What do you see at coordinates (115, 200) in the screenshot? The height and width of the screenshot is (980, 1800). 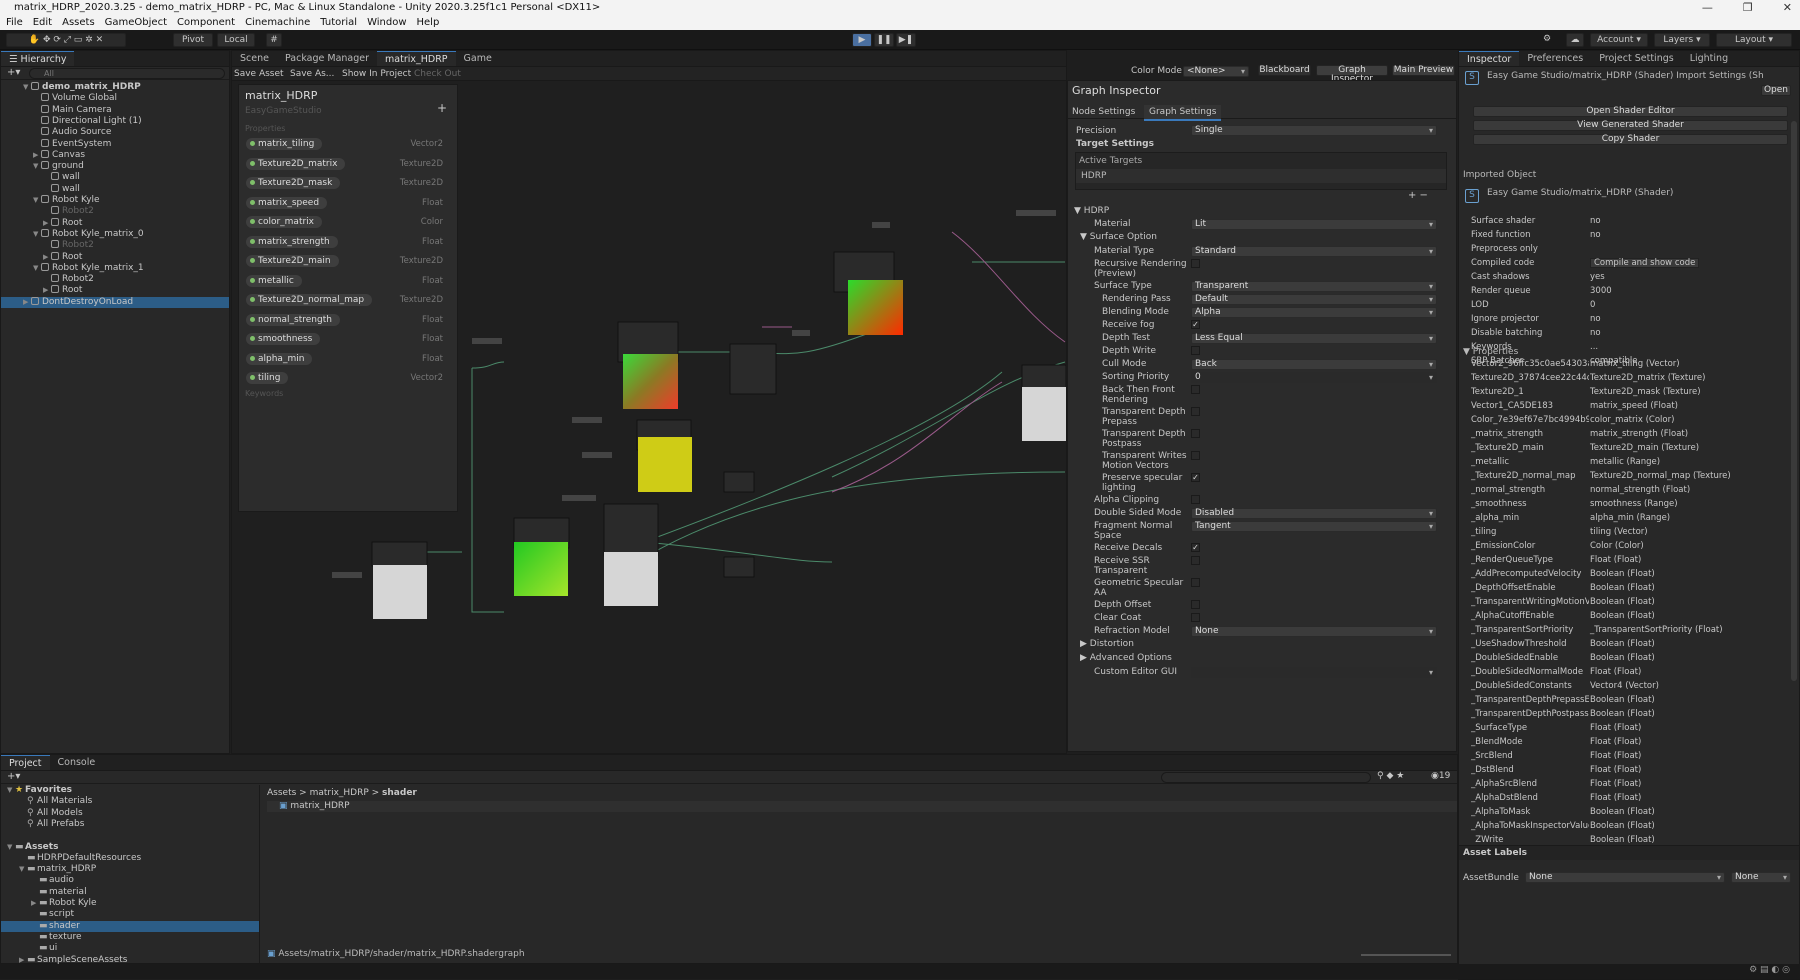 I see `hierarchy-item: ▼ Robot Kyle` at bounding box center [115, 200].